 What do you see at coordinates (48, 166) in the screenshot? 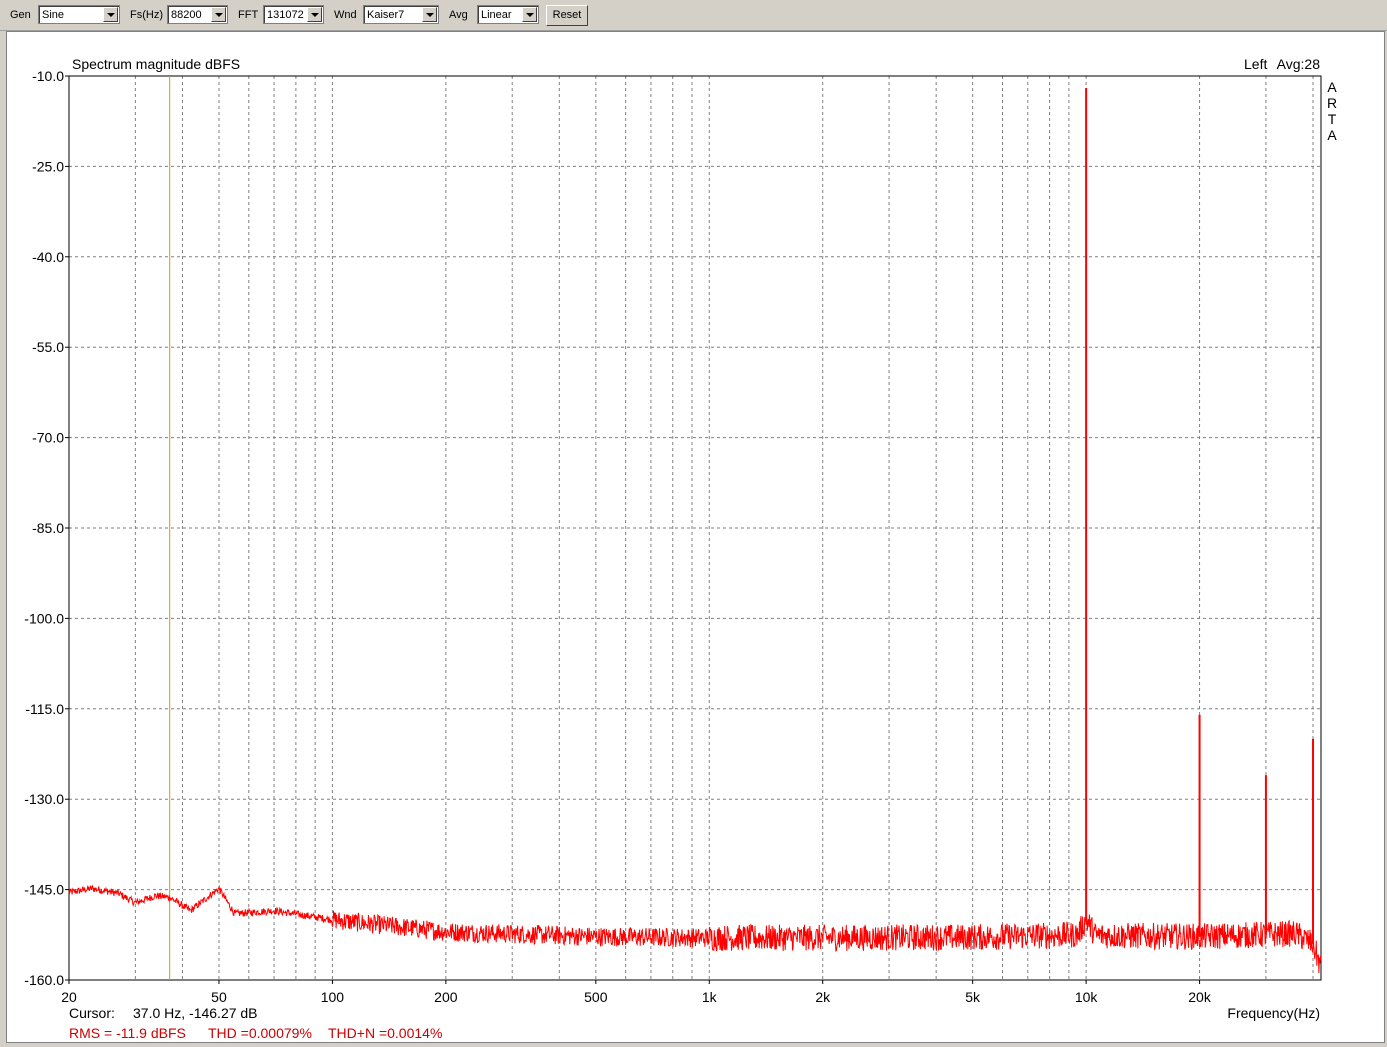
I see `y-tick-label: -25.0` at bounding box center [48, 166].